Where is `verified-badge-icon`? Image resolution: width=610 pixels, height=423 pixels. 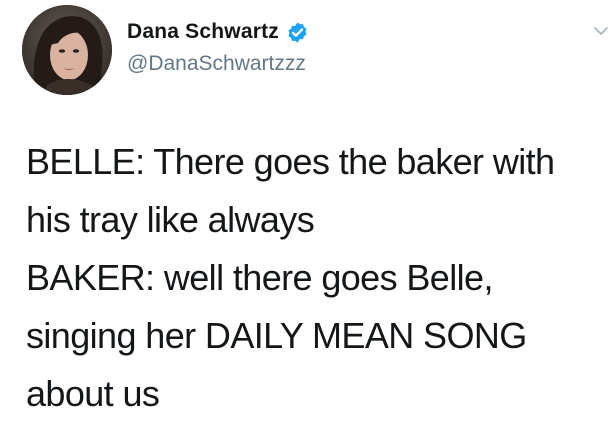 verified-badge-icon is located at coordinates (297, 32).